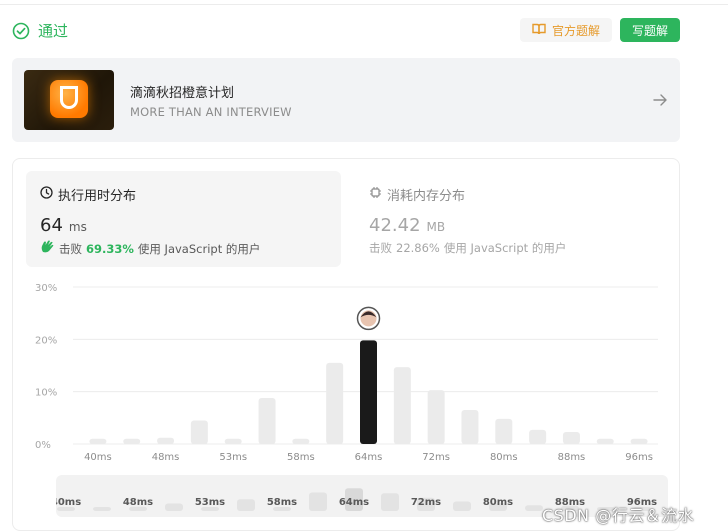 This screenshot has width=728, height=531. I want to click on runtime-tab-head: 执行用时分布, so click(88, 194).